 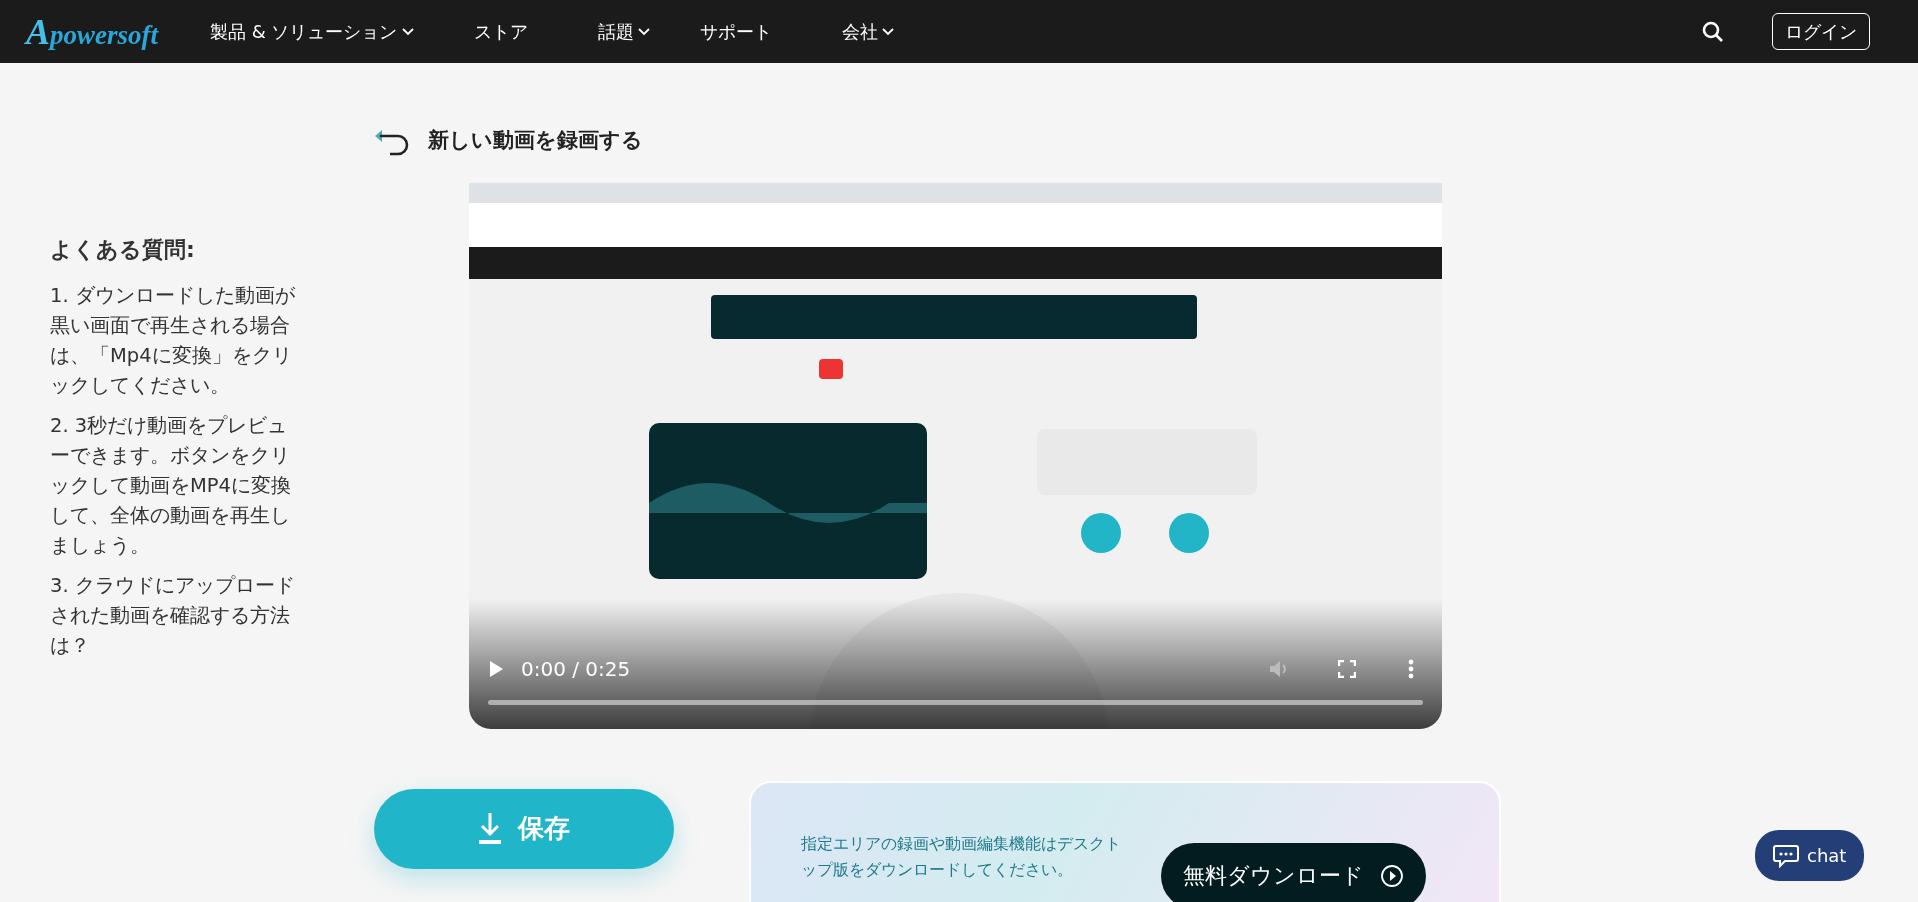 I want to click on play-icon, so click(x=496, y=668).